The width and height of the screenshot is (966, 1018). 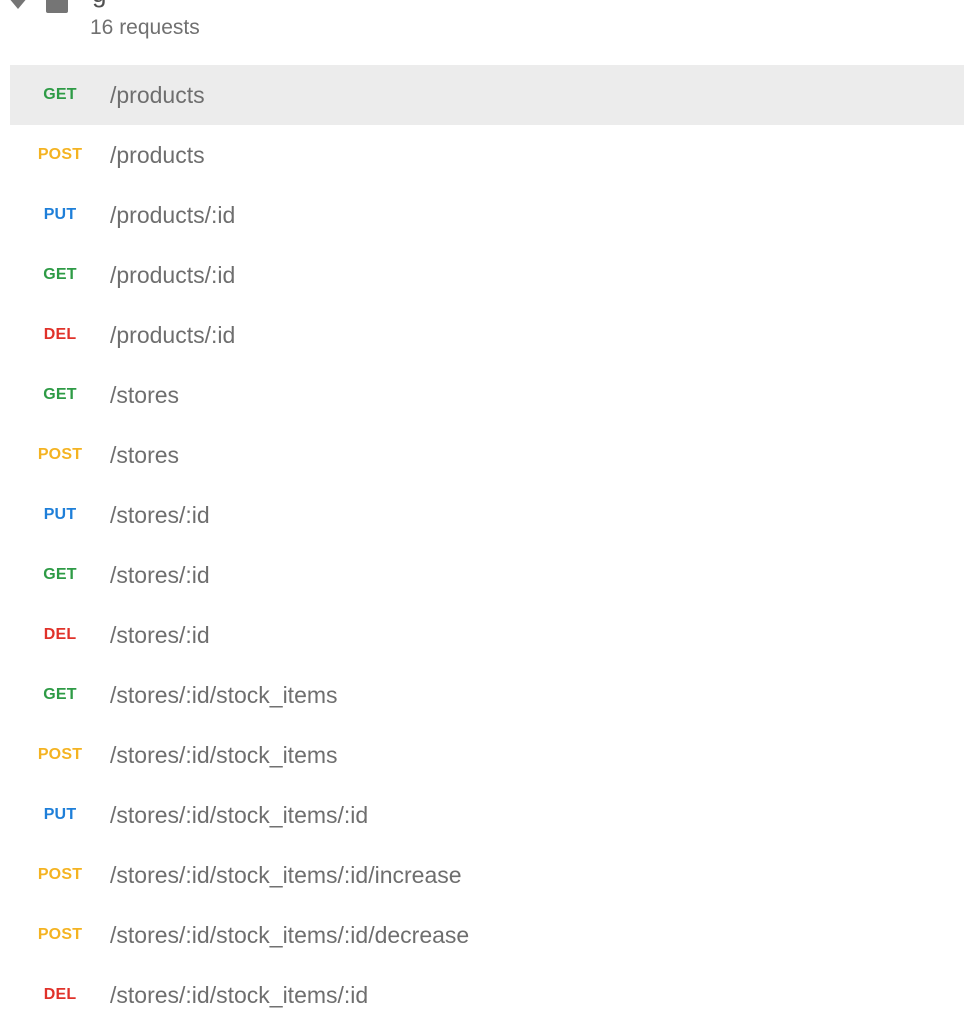 What do you see at coordinates (487, 635) in the screenshot?
I see `request-row: DEL /stores/:id` at bounding box center [487, 635].